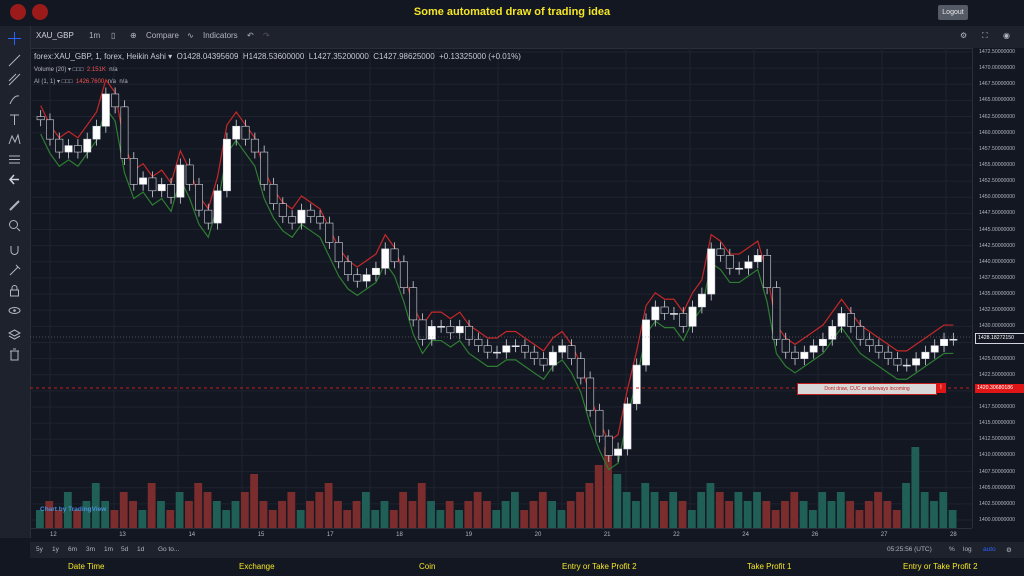 The width and height of the screenshot is (1024, 576). What do you see at coordinates (14, 334) in the screenshot?
I see `layers-icon` at bounding box center [14, 334].